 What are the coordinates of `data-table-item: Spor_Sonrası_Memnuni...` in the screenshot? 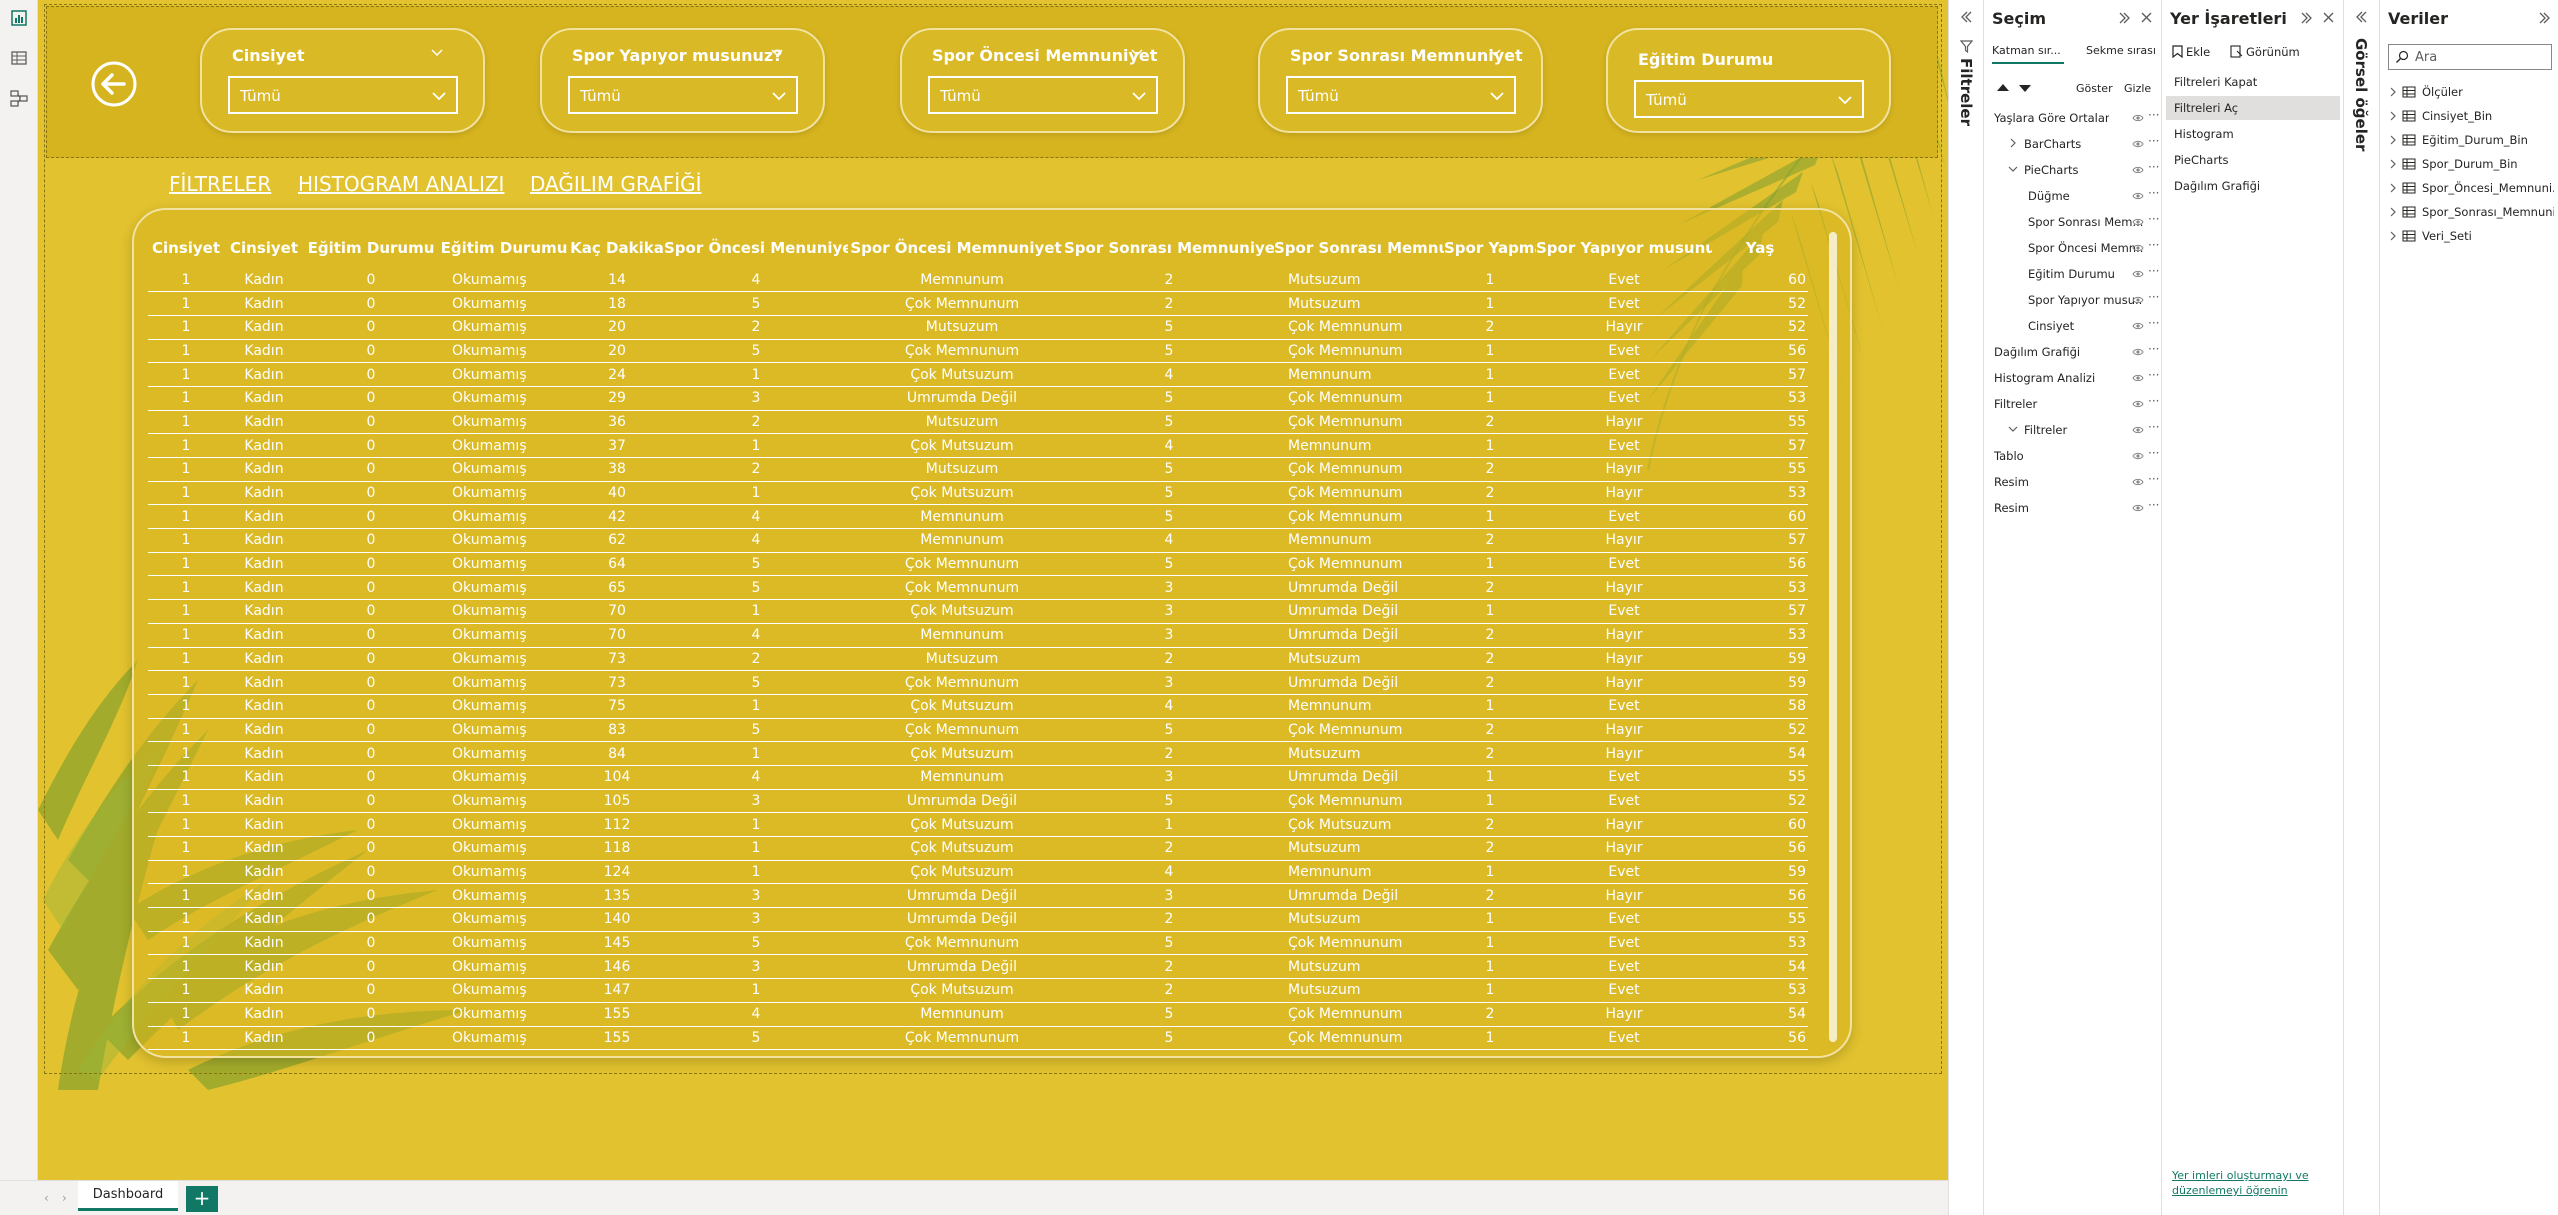 It's located at (2471, 212).